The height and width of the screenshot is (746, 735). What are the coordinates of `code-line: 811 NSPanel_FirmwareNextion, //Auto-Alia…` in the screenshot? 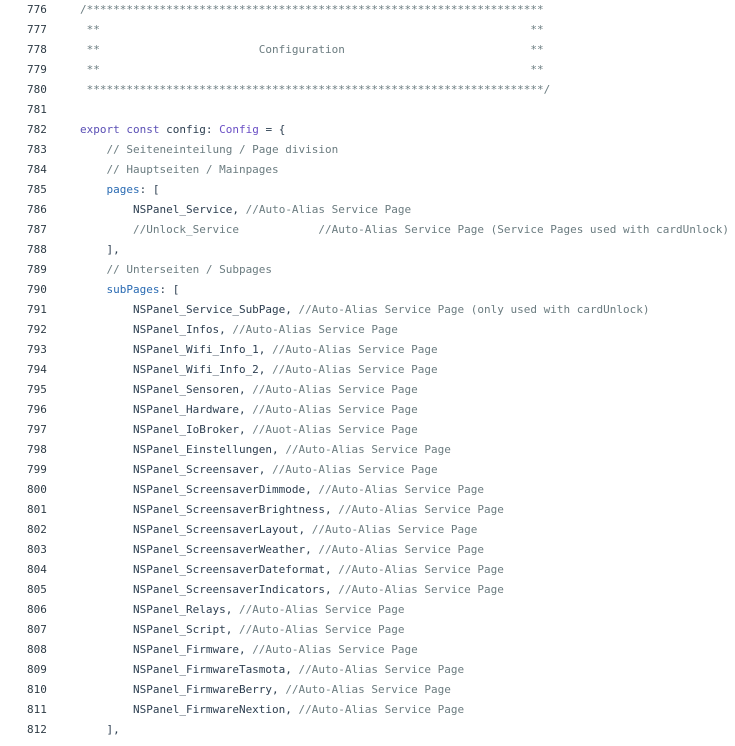 It's located at (367, 710).